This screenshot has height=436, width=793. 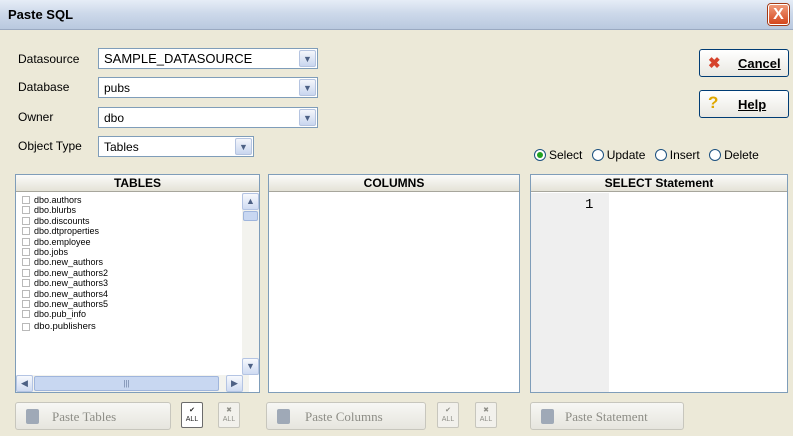 I want to click on table-name: dbo.publishers, so click(x=65, y=326).